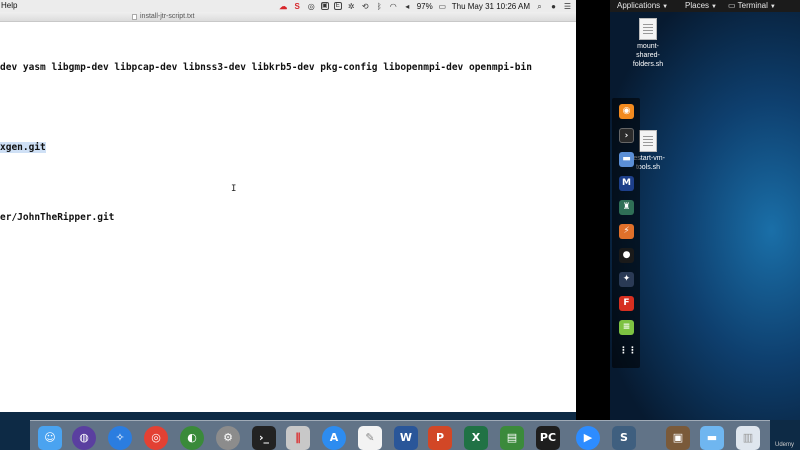 This screenshot has width=800, height=450. I want to click on kali-top-bar: Applications ▼ Places ▼ ▭ Terminal ▼, so click(705, 6).